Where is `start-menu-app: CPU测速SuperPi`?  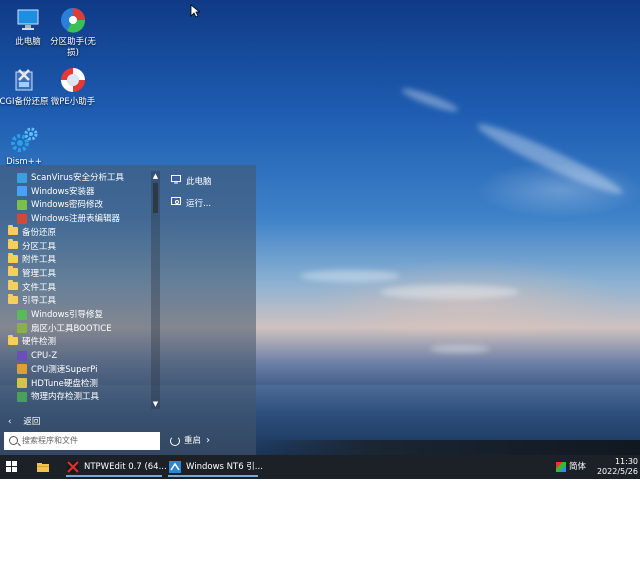
start-menu-app: CPU测速SuperPi is located at coordinates (50, 370).